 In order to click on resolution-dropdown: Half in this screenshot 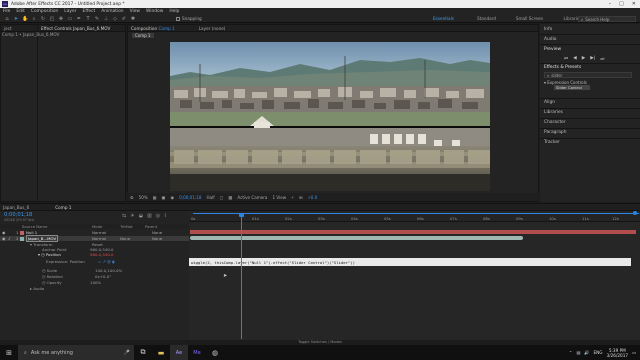, I will do `click(210, 197)`.